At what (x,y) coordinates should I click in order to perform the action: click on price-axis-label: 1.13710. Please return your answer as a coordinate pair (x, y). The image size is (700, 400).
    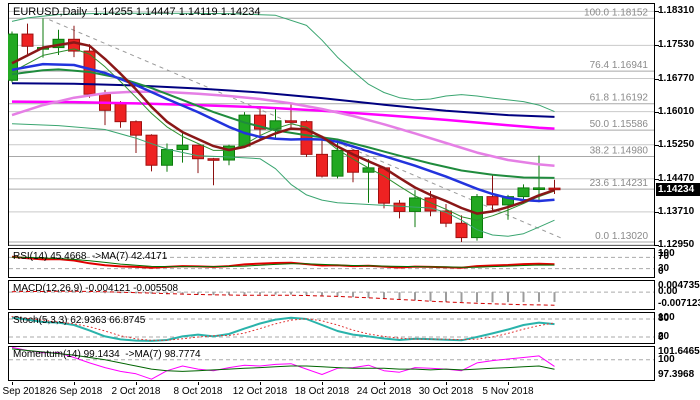
    Looking at the image, I should click on (676, 211).